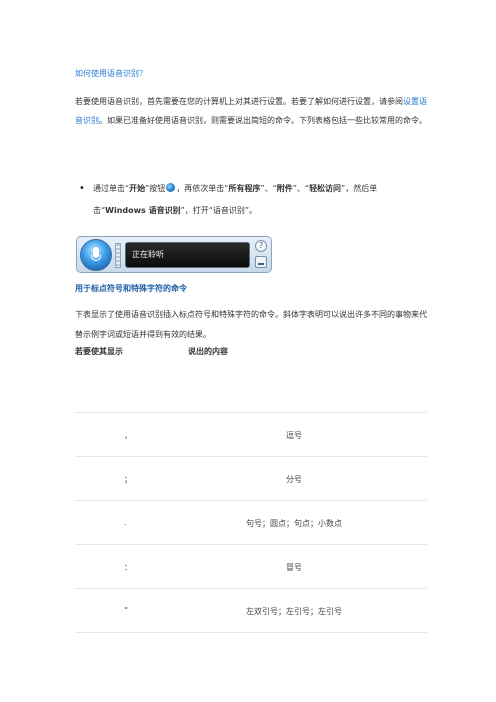 The image size is (496, 702). What do you see at coordinates (284, 188) in the screenshot?
I see `accessories-label: 附件` at bounding box center [284, 188].